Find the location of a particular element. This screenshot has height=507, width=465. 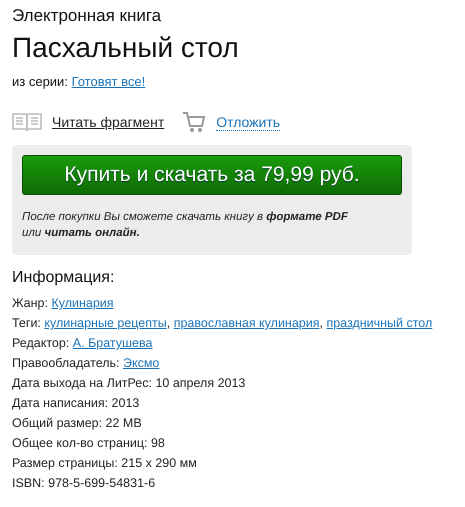

series-link: Готовят все! is located at coordinates (109, 81).